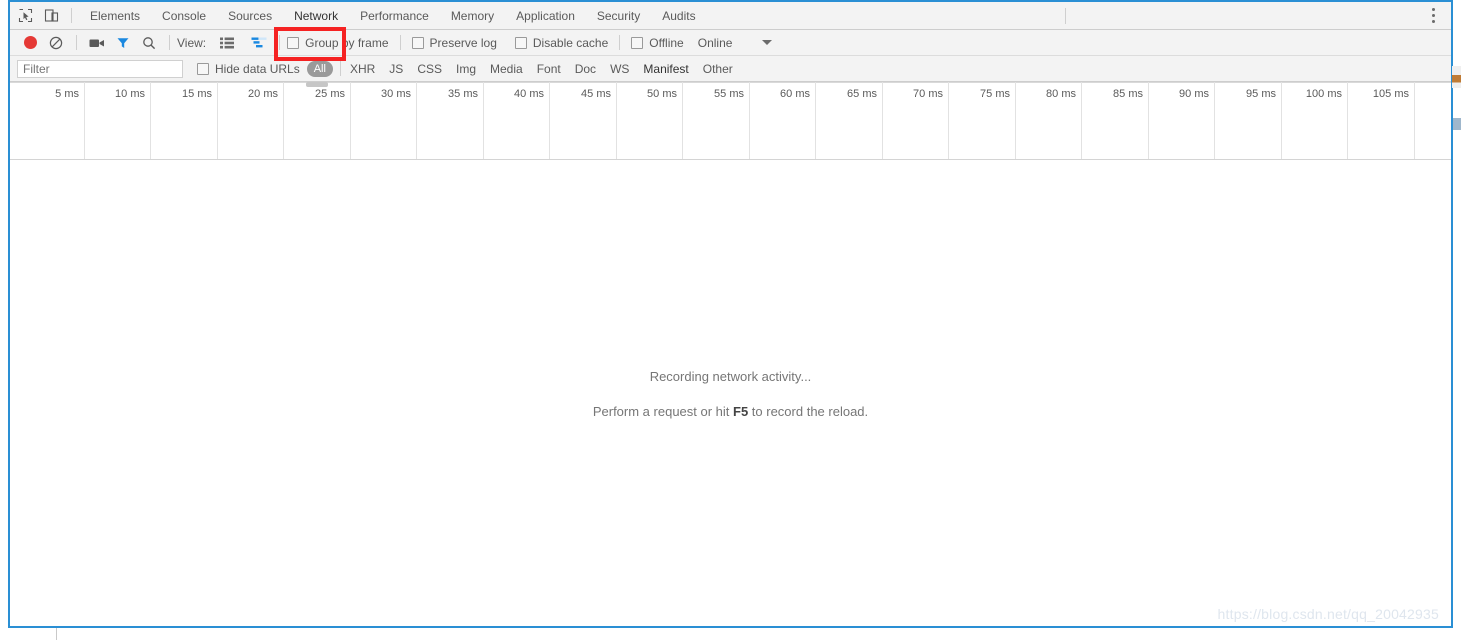 This screenshot has height=640, width=1461. I want to click on timeline-tick-label: 25 ms, so click(330, 94).